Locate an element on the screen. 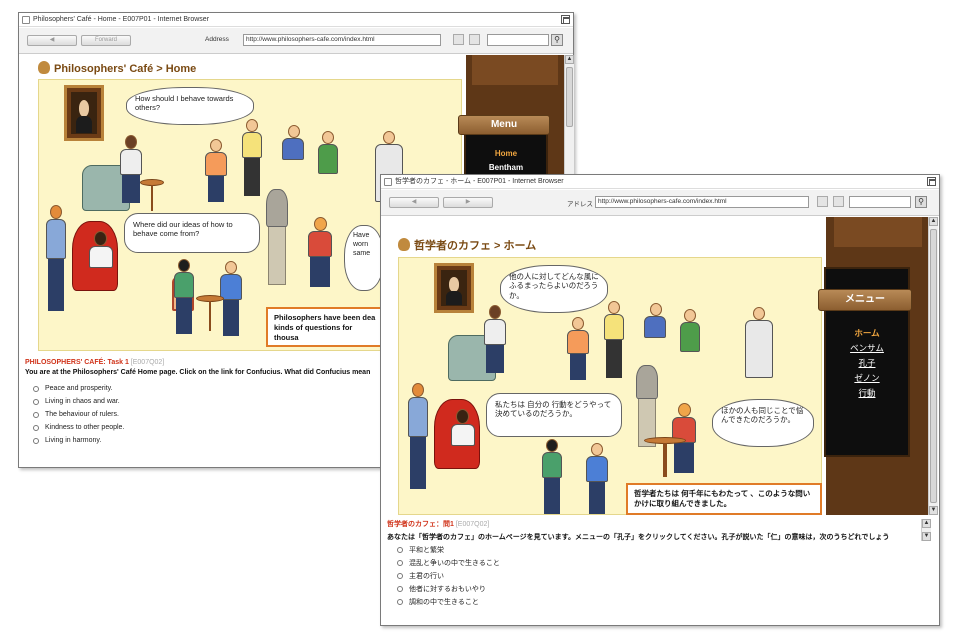 Image resolution: width=960 pixels, height=636 pixels. forward-arrow-icon: ▶ is located at coordinates (468, 202).